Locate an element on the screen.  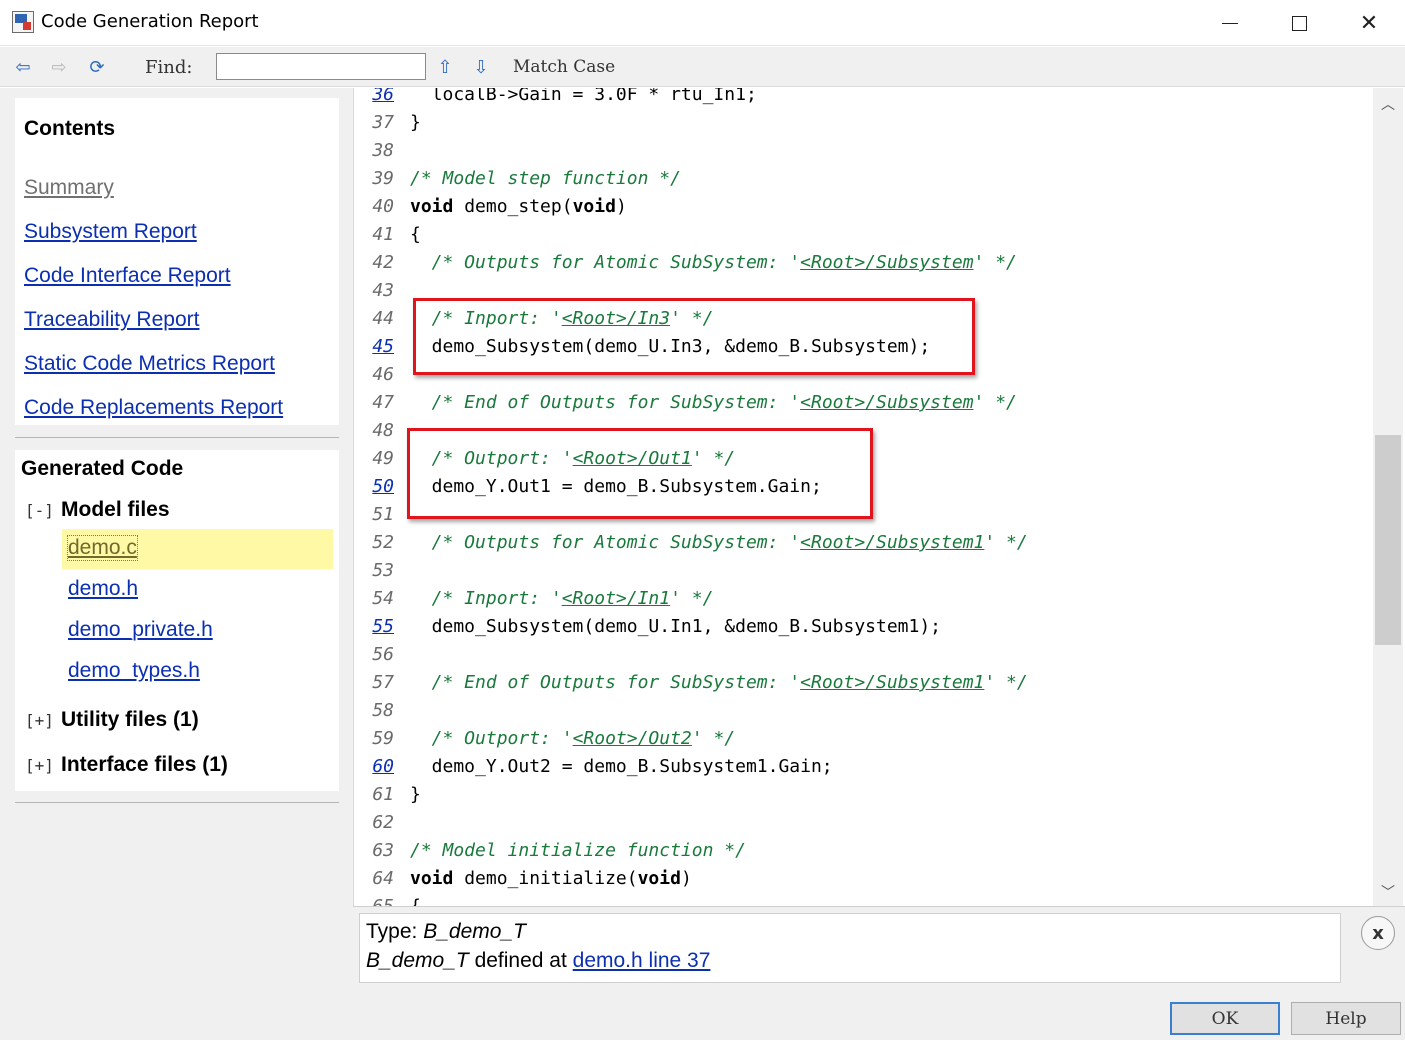
block-link: <Root>/In1 is located at coordinates (616, 598).